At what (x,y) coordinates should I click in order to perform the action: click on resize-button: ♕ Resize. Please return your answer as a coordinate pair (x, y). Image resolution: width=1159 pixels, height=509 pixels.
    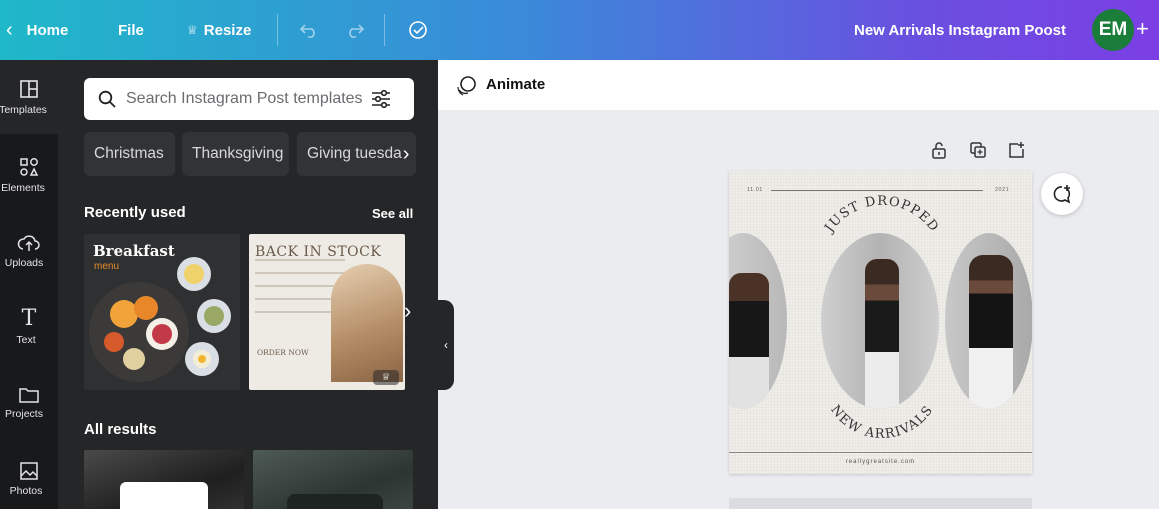
    Looking at the image, I should click on (219, 30).